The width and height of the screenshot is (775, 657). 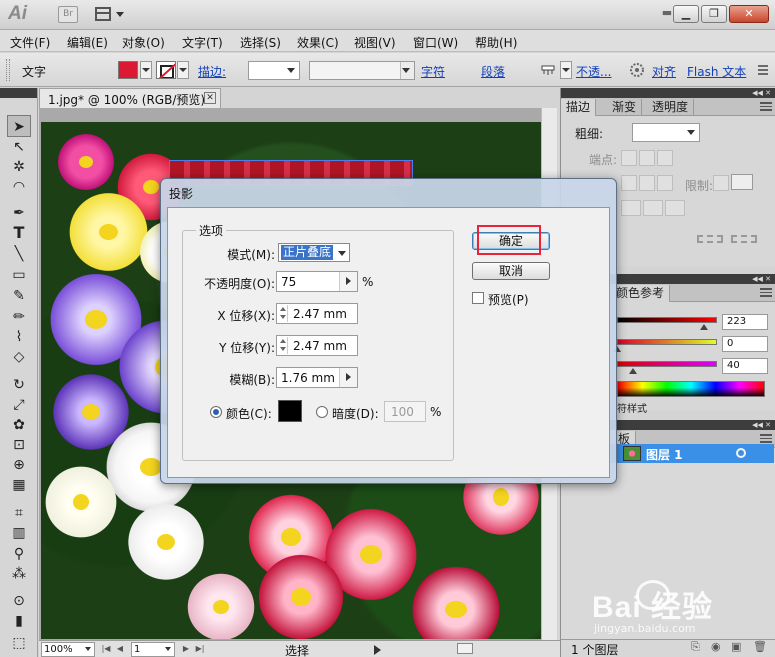 What do you see at coordinates (120, 649) in the screenshot?
I see `prev-artboard-icon: ◀` at bounding box center [120, 649].